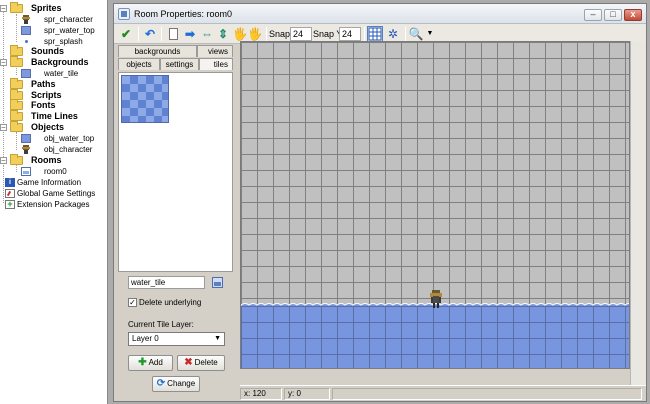 The image size is (650, 404). What do you see at coordinates (142, 362) in the screenshot?
I see `plus-icon: ✚` at bounding box center [142, 362].